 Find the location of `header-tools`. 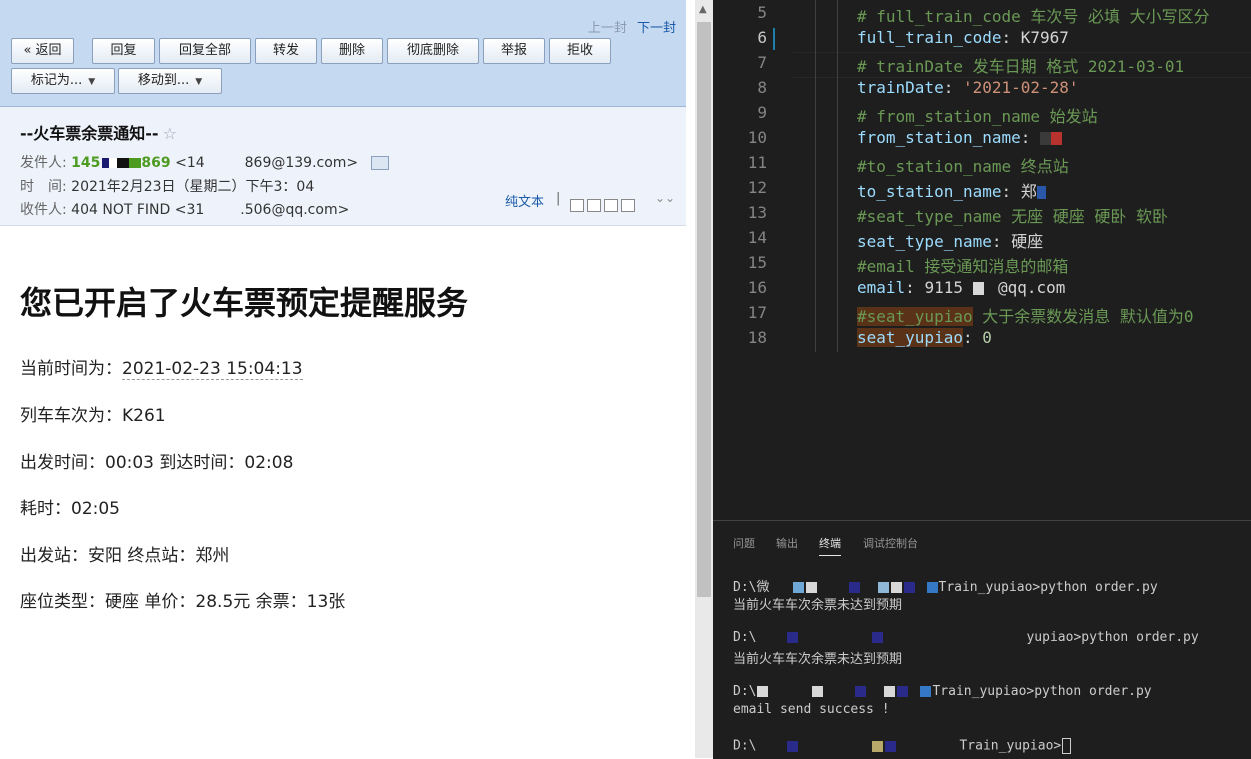

header-tools is located at coordinates (604, 204).